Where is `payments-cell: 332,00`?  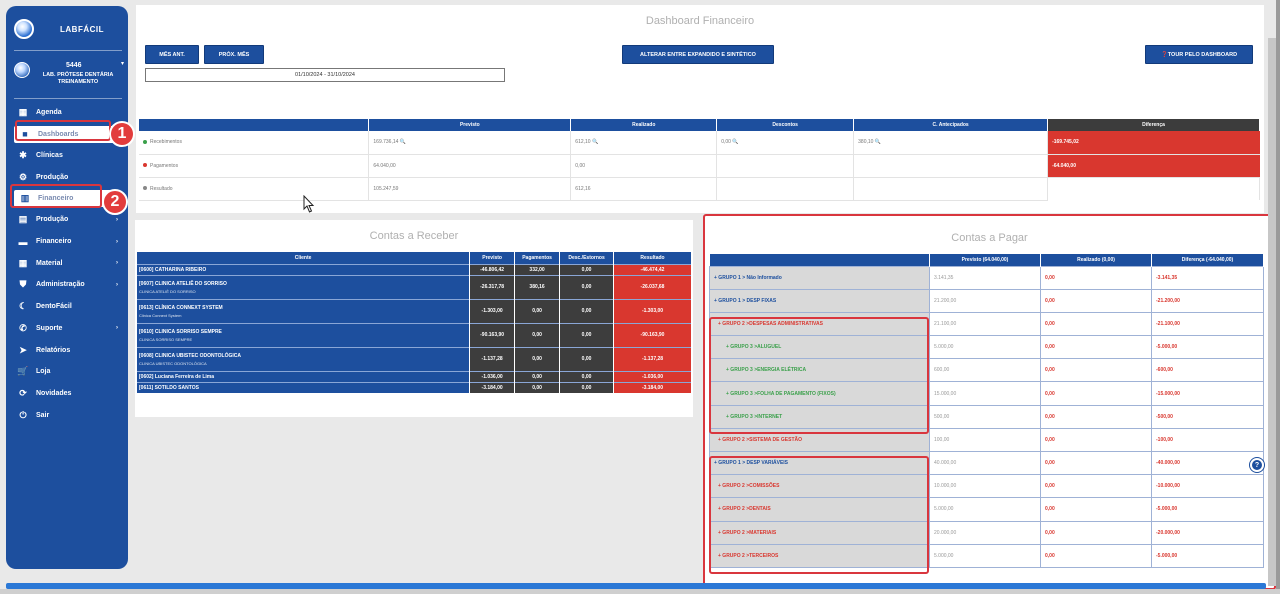
payments-cell: 332,00 is located at coordinates (537, 269).